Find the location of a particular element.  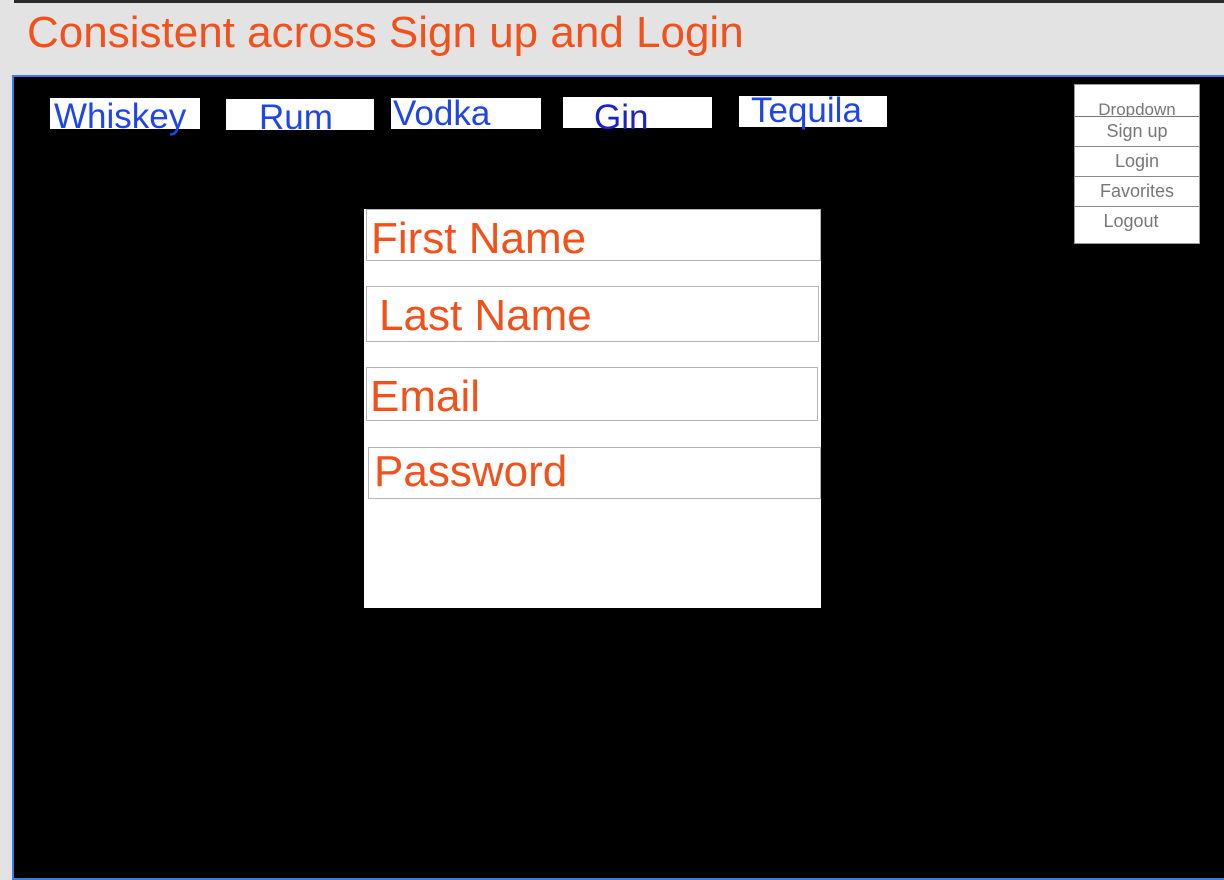

page-title: Consistent across Sign up and Login is located at coordinates (385, 32).